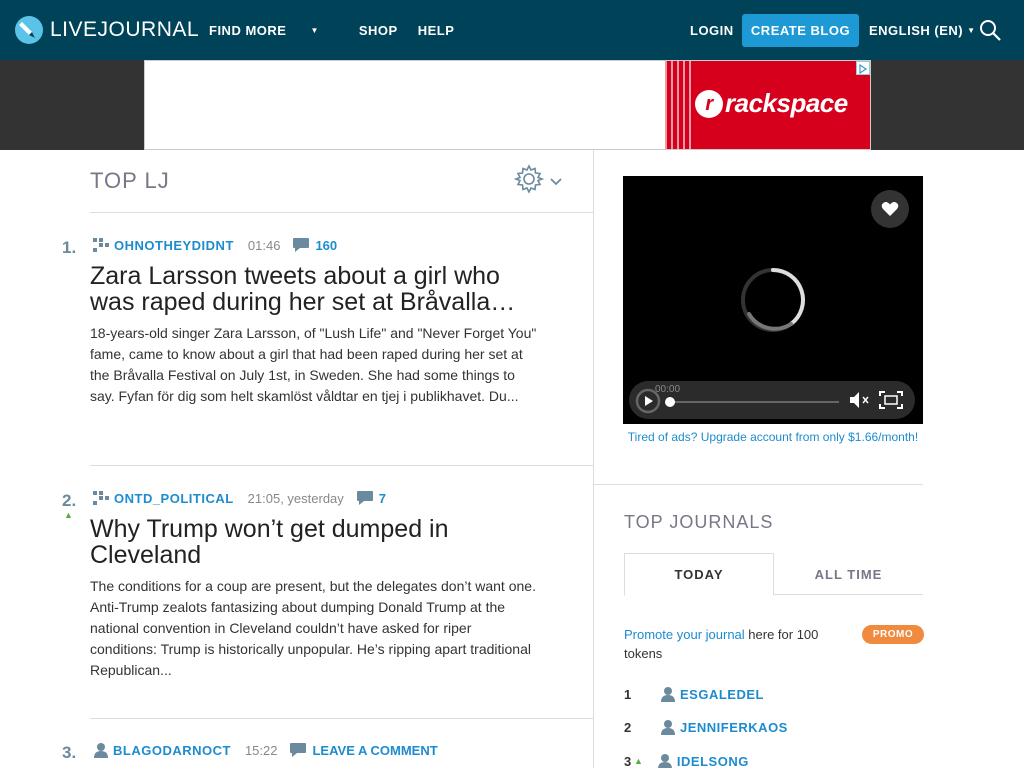 The width and height of the screenshot is (1024, 768). What do you see at coordinates (648, 401) in the screenshot?
I see `play-icon` at bounding box center [648, 401].